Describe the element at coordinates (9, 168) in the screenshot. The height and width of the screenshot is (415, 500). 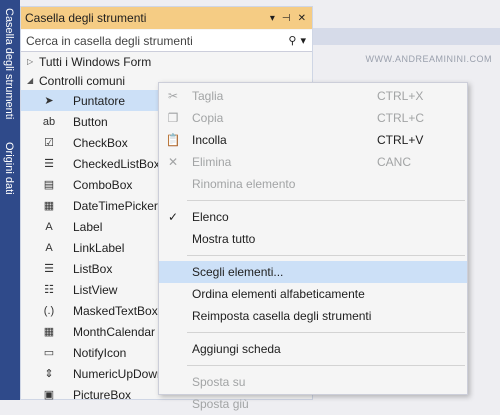
I see `side-tab-data-sources-label: Origini dati` at that location.